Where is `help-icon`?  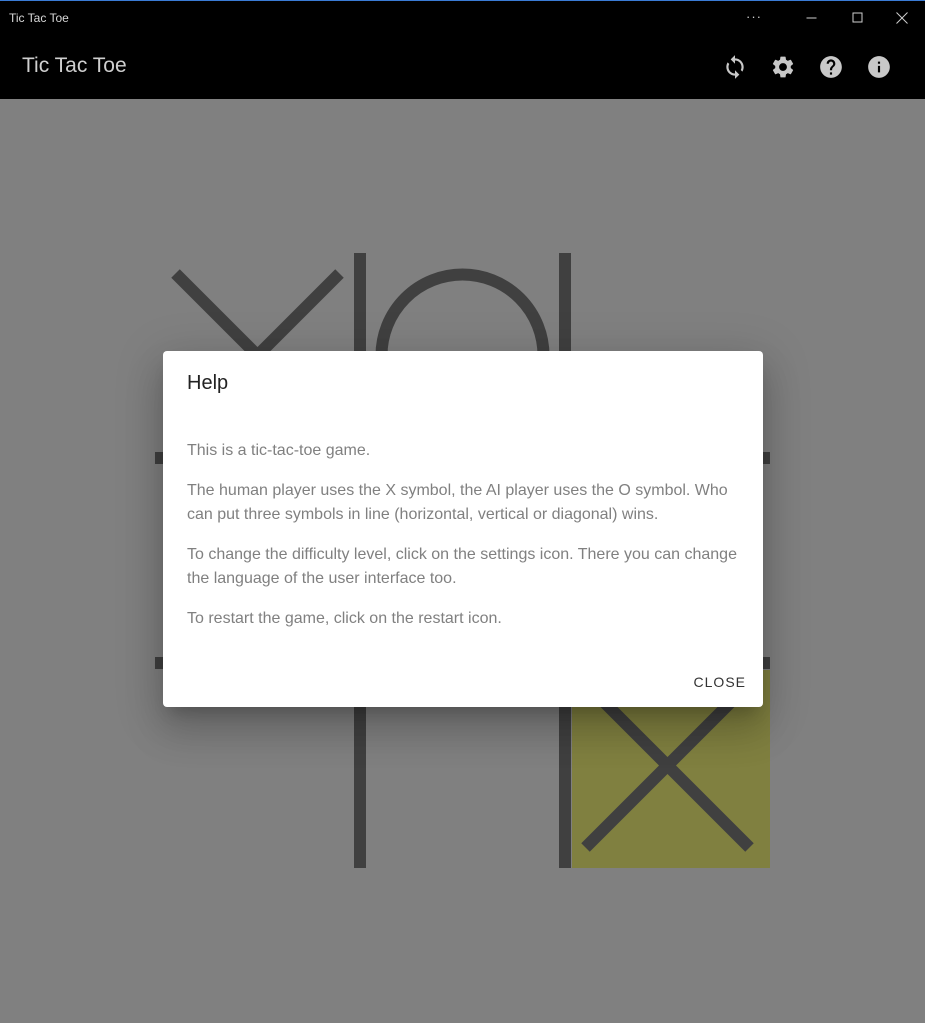 help-icon is located at coordinates (831, 67).